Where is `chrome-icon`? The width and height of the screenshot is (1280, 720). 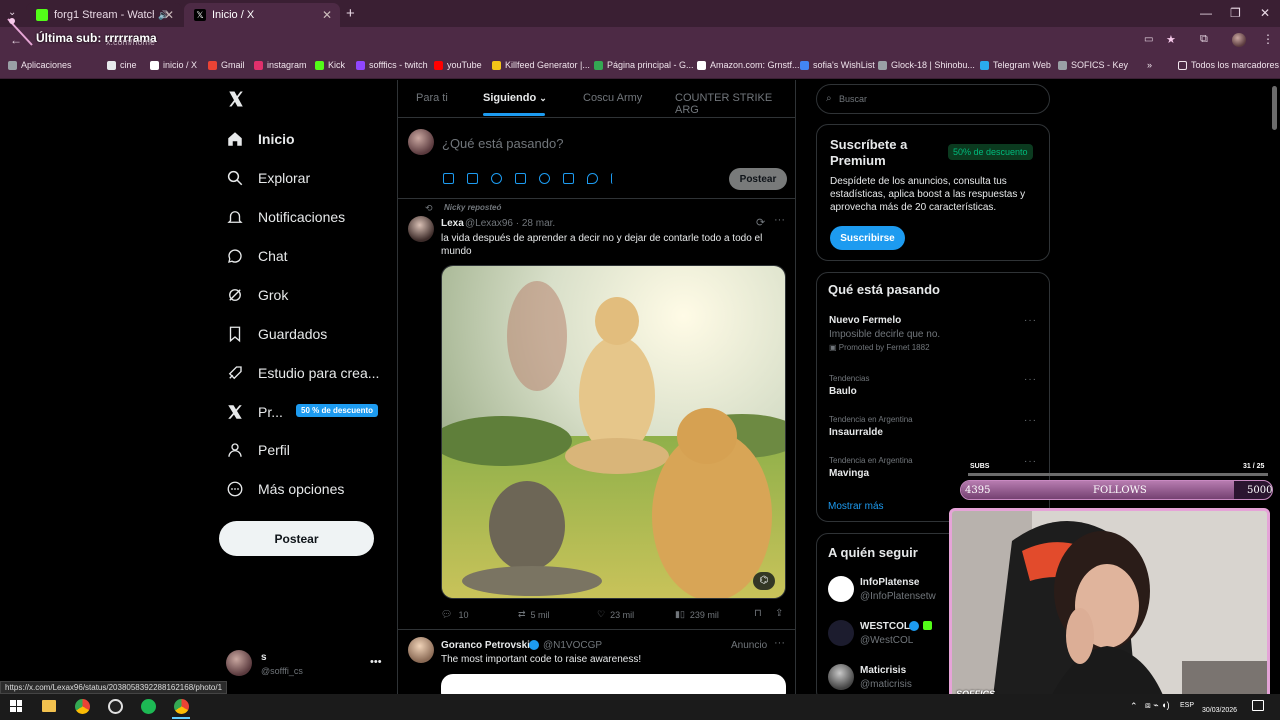 chrome-icon is located at coordinates (82, 706).